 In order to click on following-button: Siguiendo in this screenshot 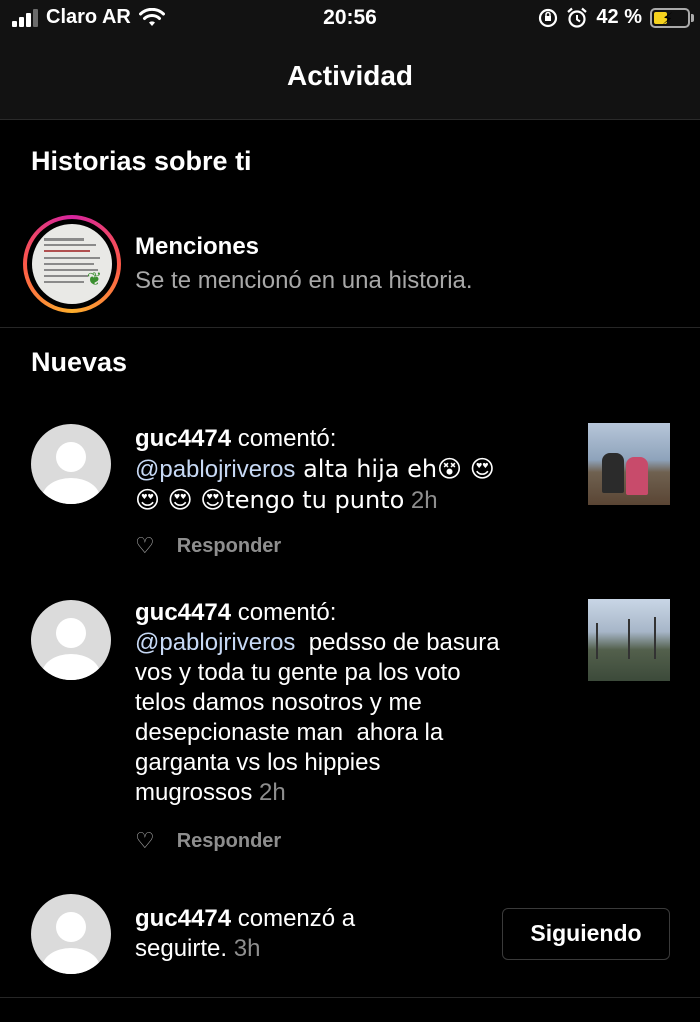, I will do `click(586, 934)`.